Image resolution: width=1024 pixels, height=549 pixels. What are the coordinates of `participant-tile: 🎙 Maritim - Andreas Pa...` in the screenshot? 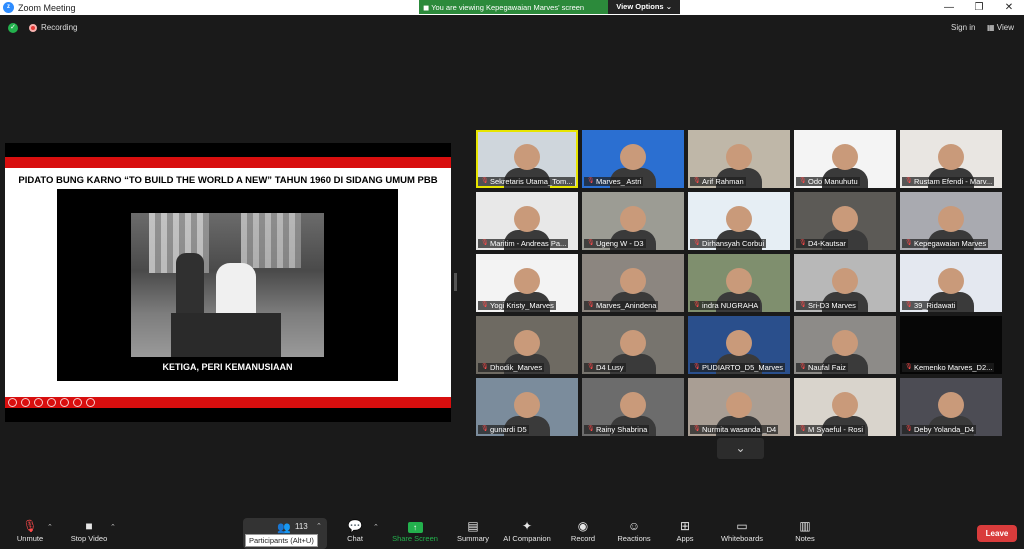 It's located at (527, 221).